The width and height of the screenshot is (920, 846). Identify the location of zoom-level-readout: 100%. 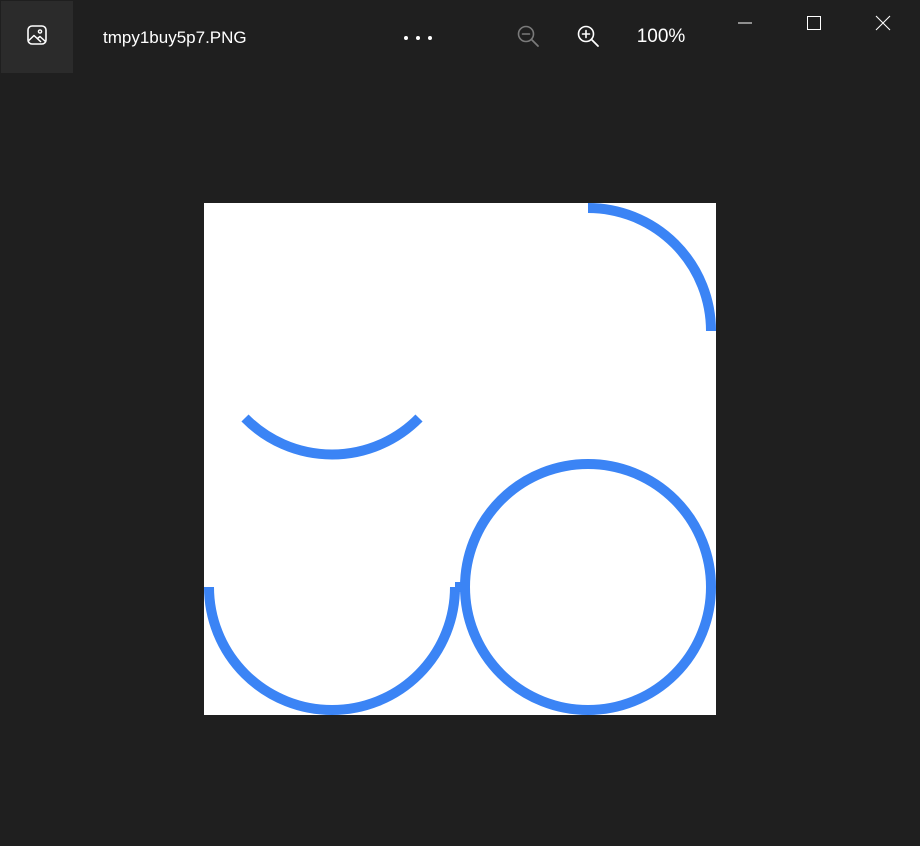
(661, 37).